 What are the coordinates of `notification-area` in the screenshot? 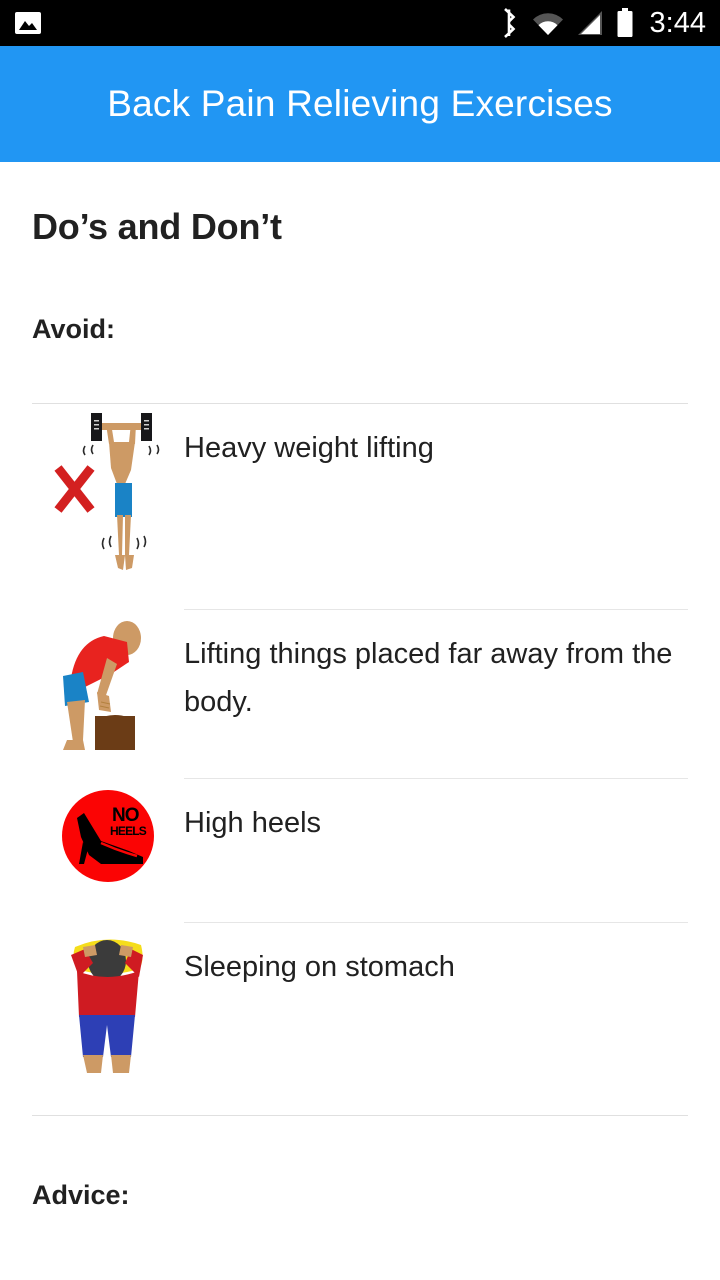 It's located at (28, 23).